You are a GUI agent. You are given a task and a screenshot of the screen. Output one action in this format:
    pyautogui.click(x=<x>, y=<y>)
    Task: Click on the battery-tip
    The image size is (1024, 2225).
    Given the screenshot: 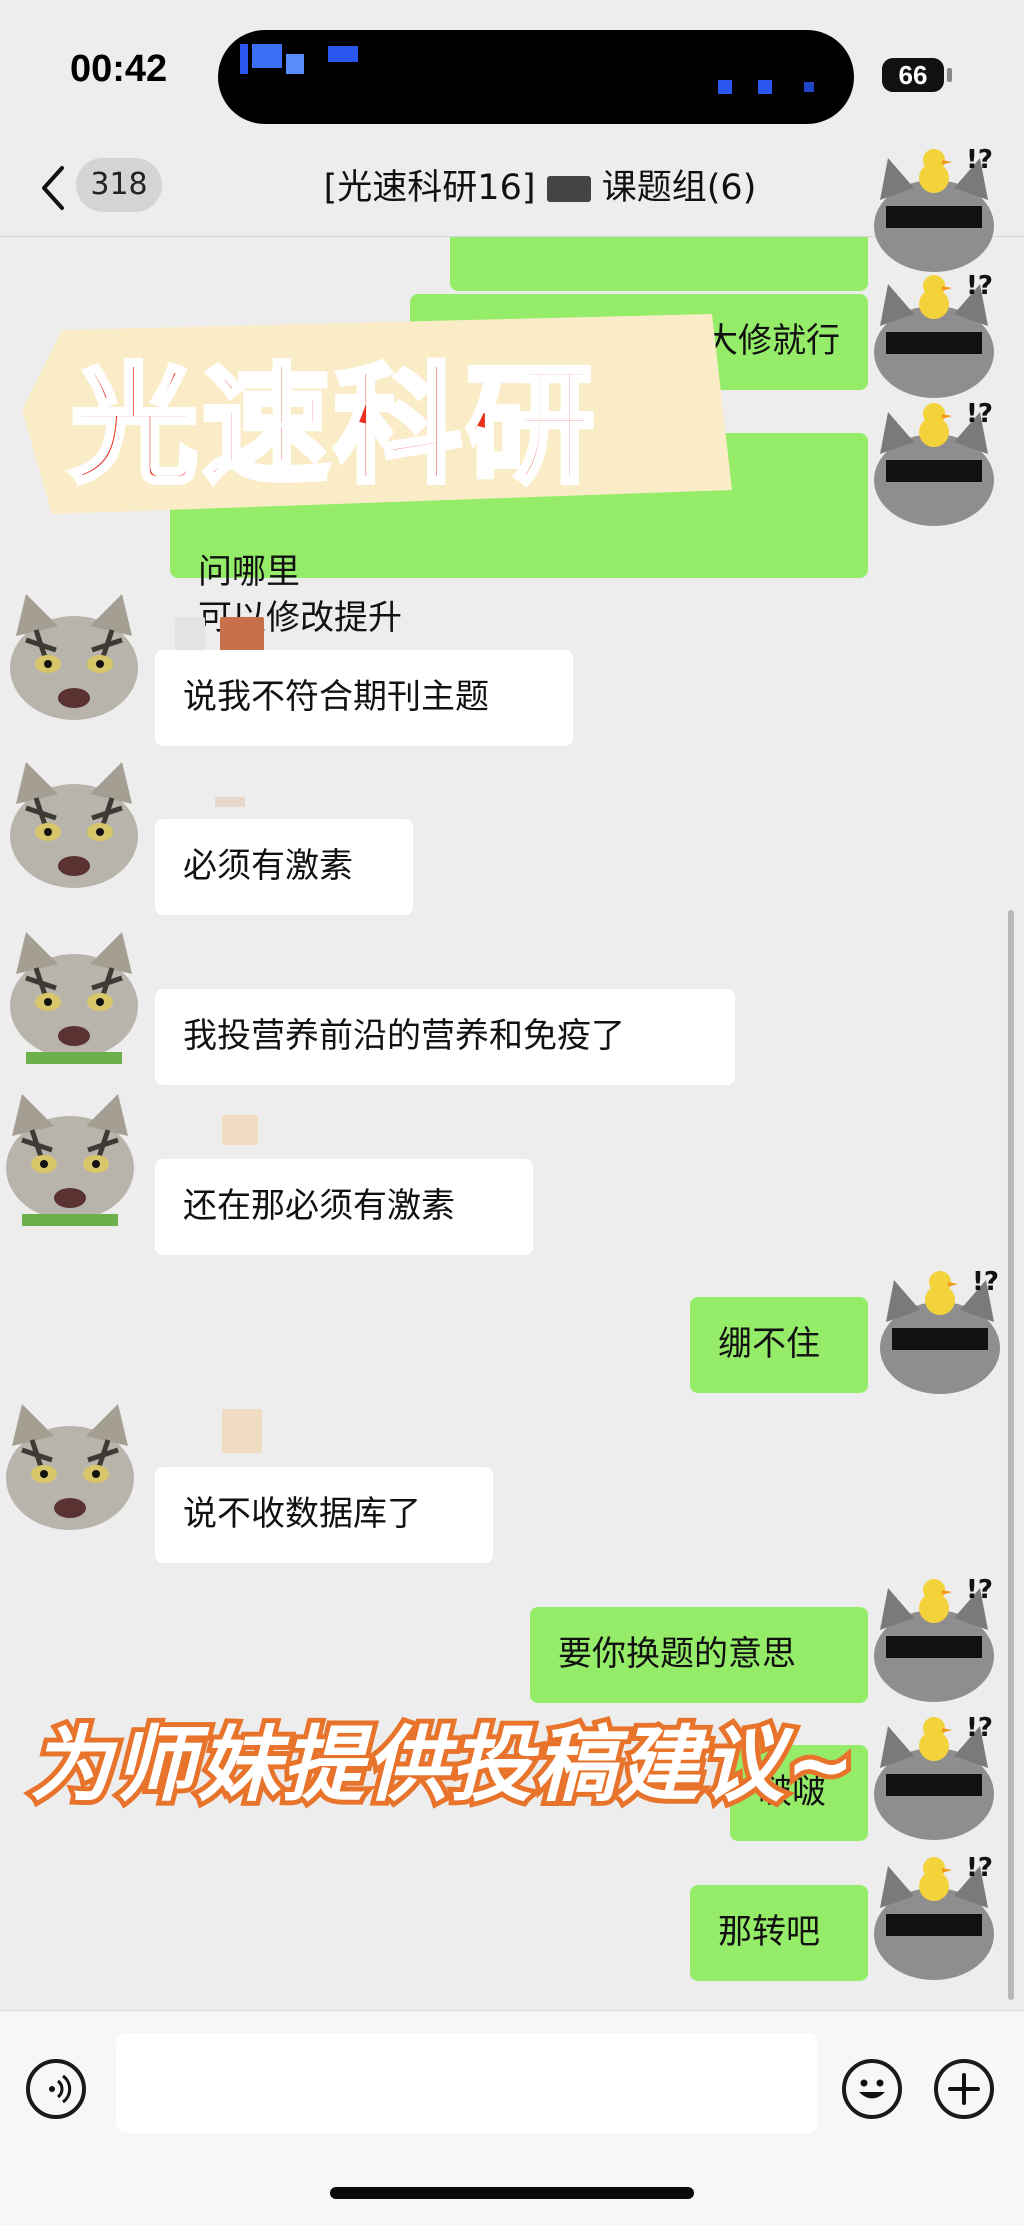 What is the action you would take?
    pyautogui.click(x=949, y=75)
    